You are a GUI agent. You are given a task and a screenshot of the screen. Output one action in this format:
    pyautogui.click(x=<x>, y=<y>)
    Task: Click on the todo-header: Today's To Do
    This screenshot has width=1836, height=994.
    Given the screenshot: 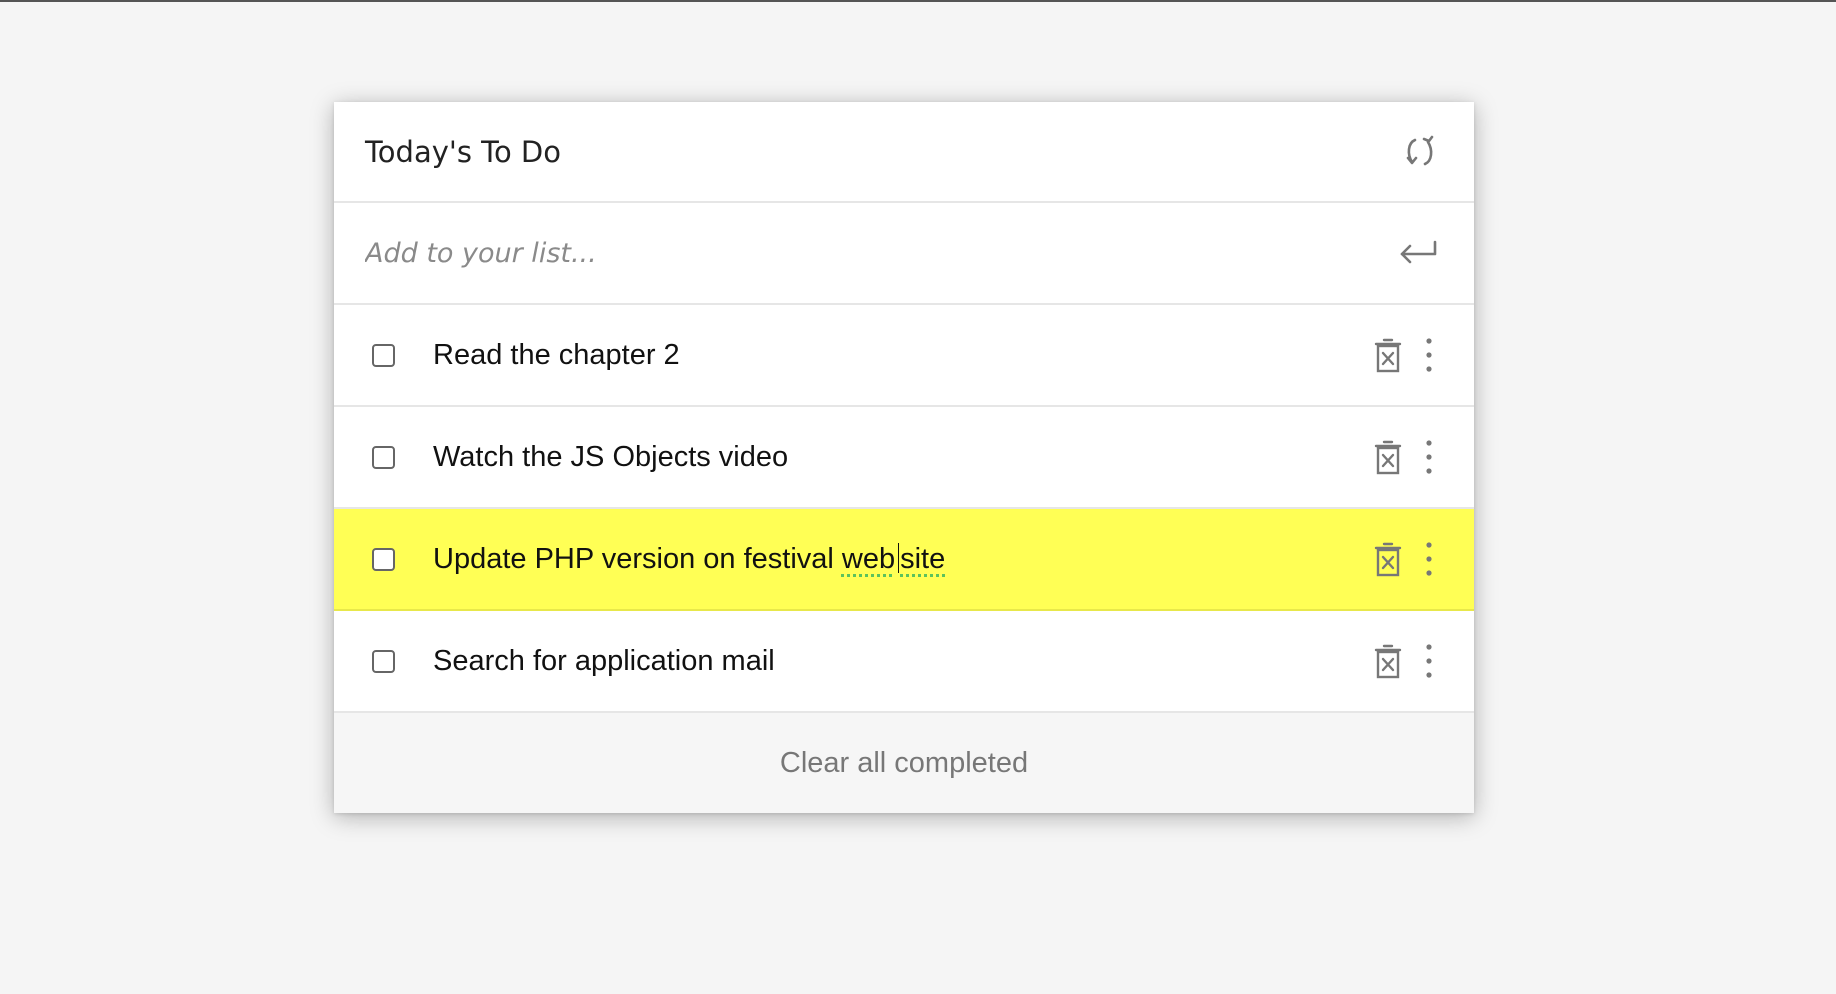 What is the action you would take?
    pyautogui.click(x=904, y=152)
    